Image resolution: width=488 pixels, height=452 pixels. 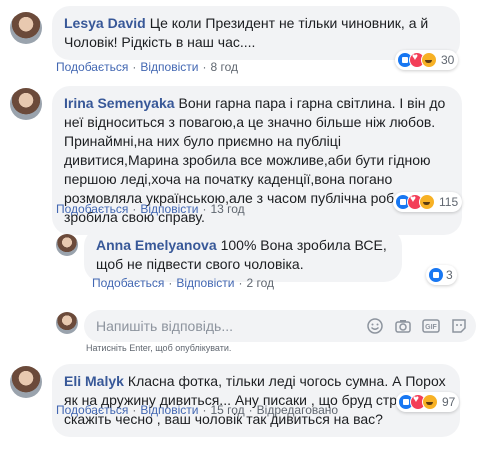 What do you see at coordinates (449, 275) in the screenshot?
I see `reaction-count: 3` at bounding box center [449, 275].